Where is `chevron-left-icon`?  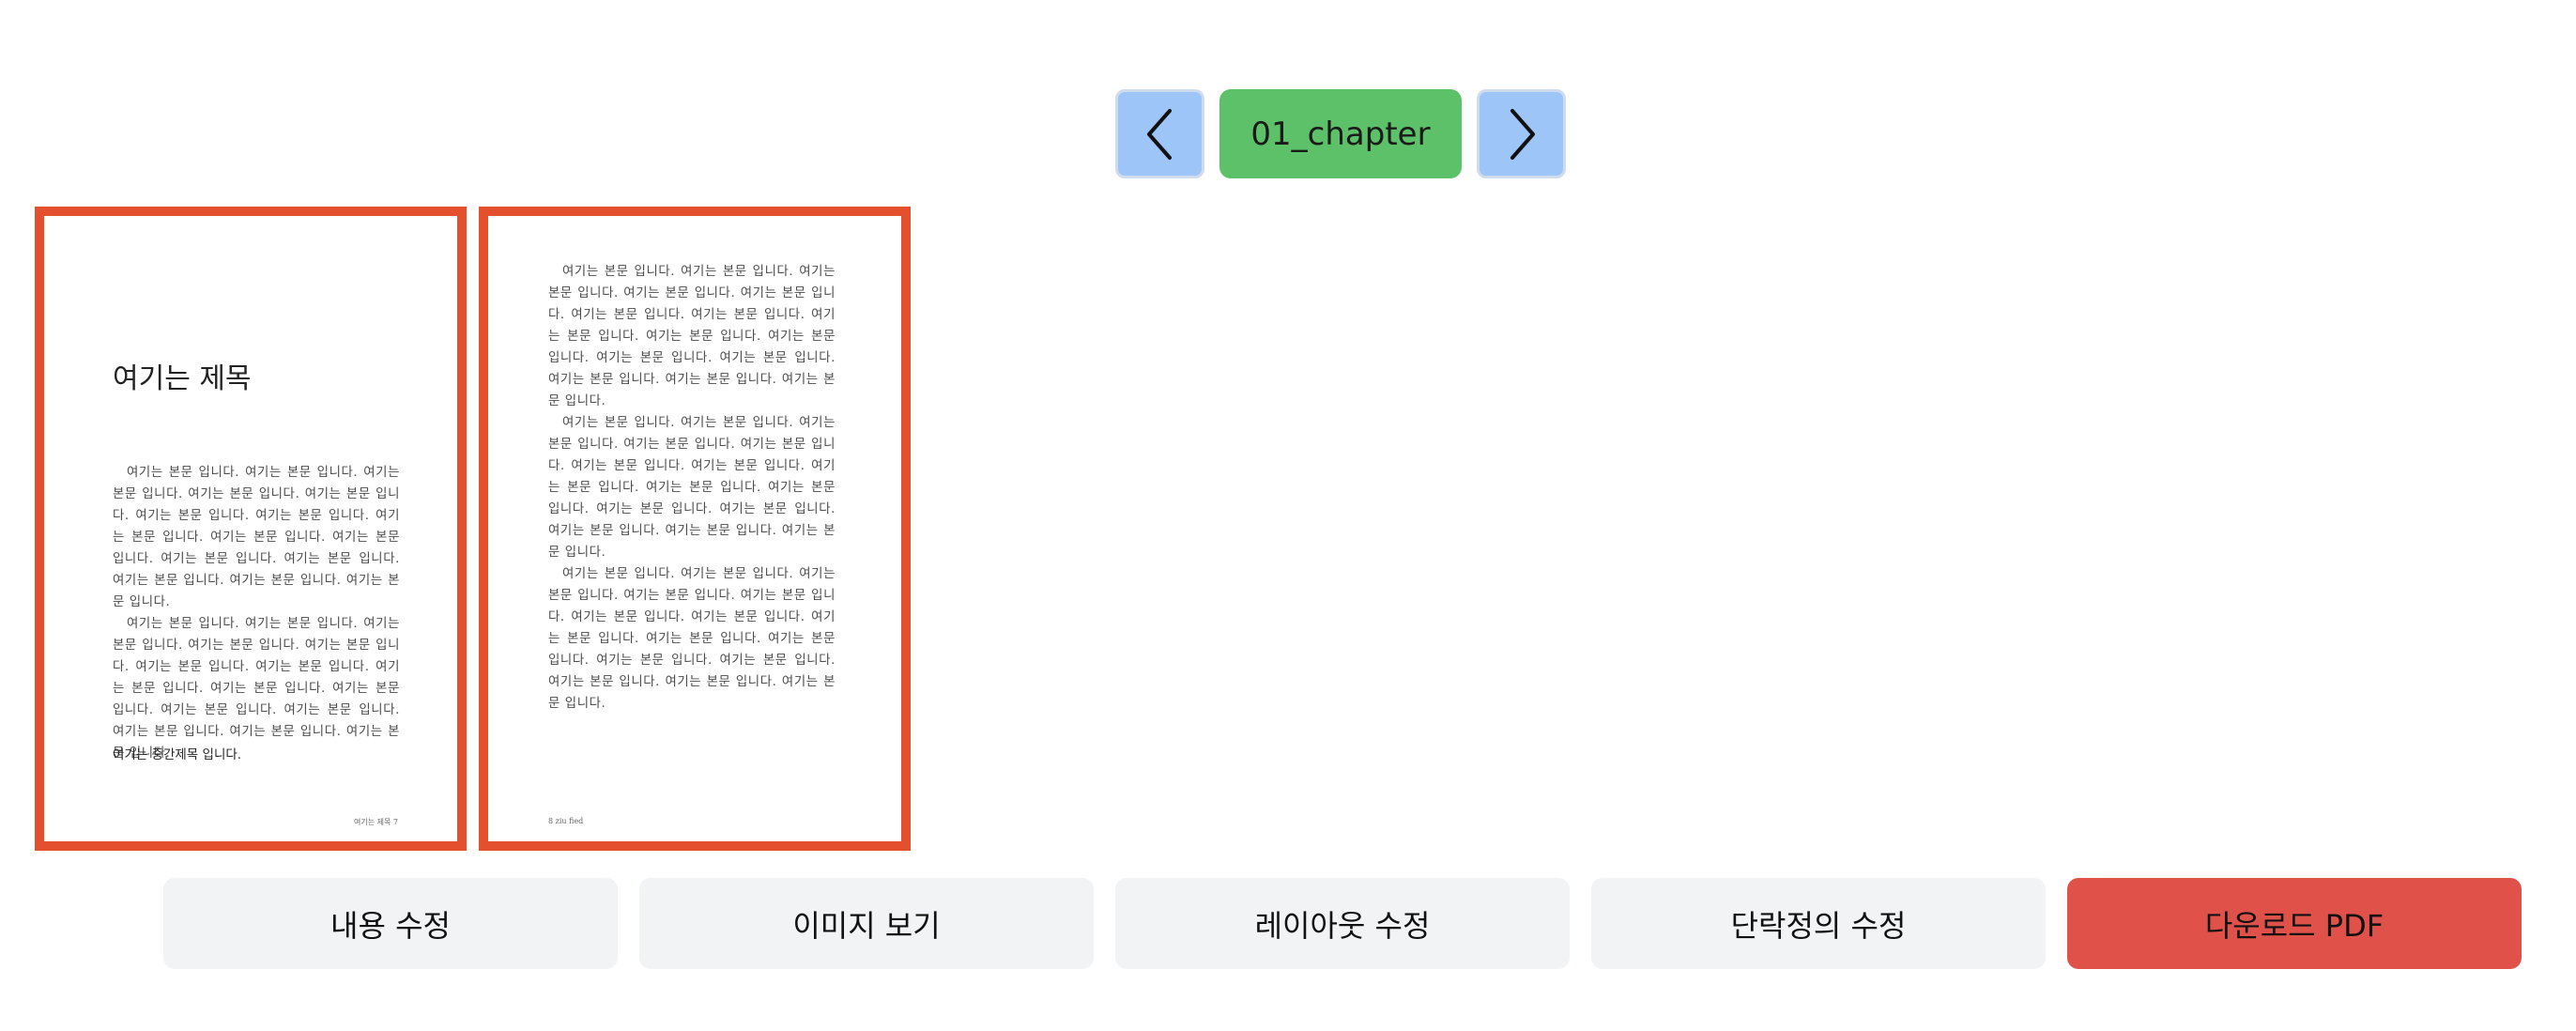
chevron-left-icon is located at coordinates (1159, 134).